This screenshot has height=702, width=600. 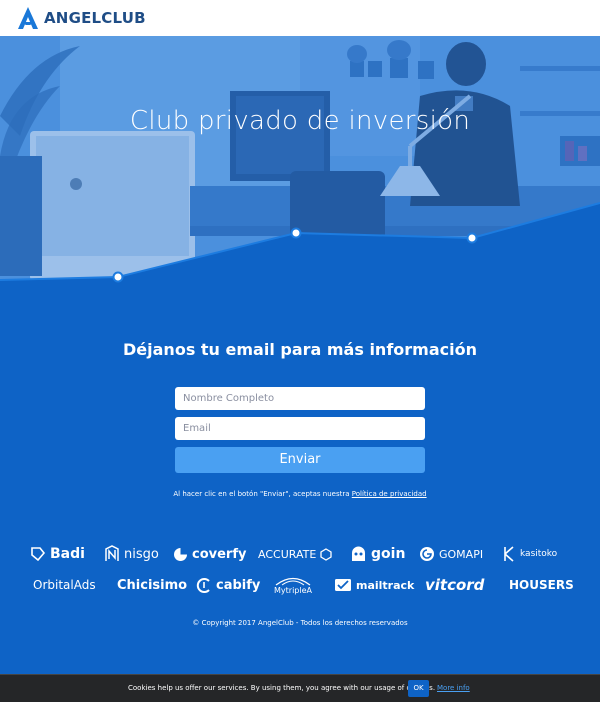 I want to click on goin-icon, so click(x=358, y=553).